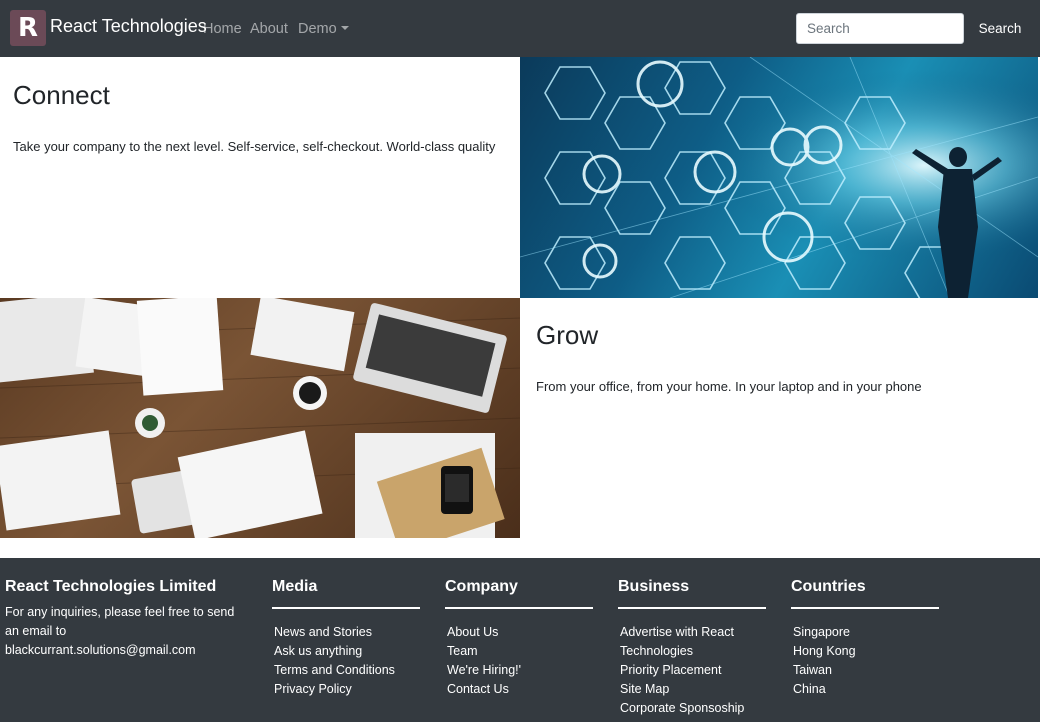 The image size is (1040, 722). What do you see at coordinates (693, 642) in the screenshot?
I see `footer-link: Advertise with React Technologies` at bounding box center [693, 642].